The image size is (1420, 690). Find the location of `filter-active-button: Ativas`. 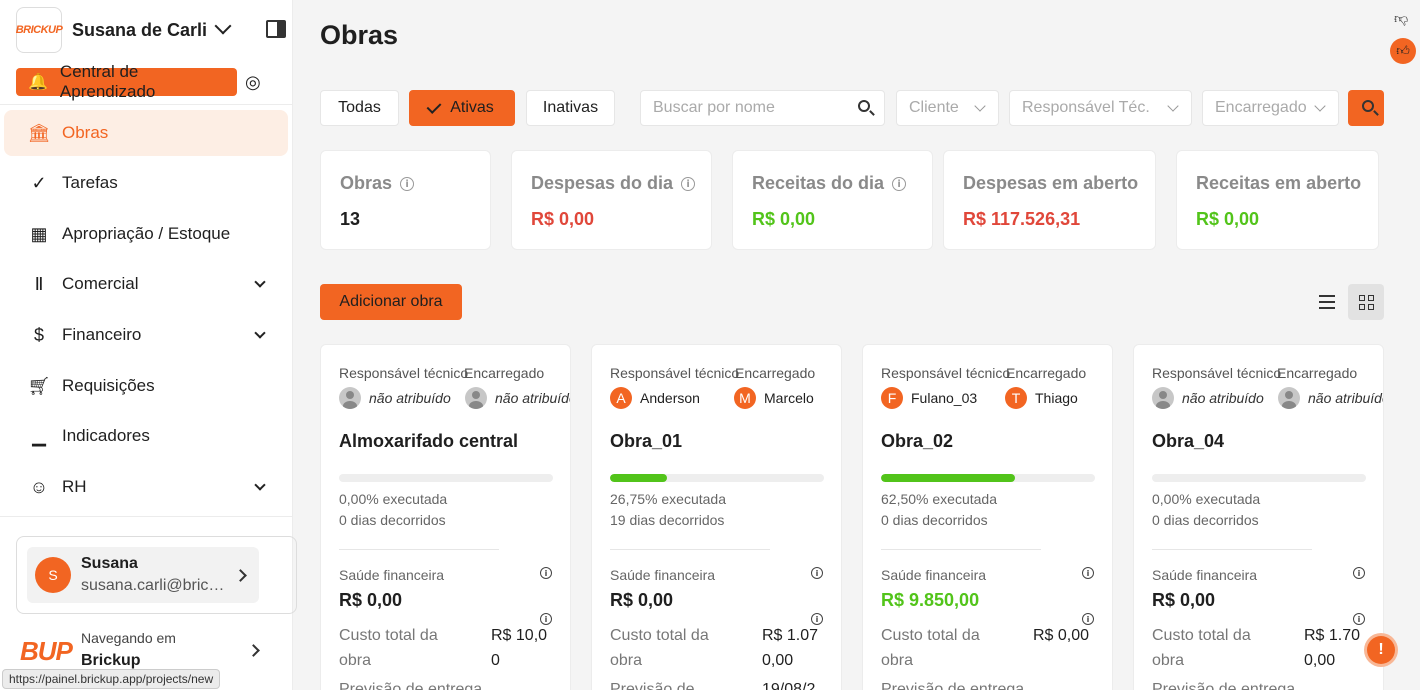

filter-active-button: Ativas is located at coordinates (462, 108).